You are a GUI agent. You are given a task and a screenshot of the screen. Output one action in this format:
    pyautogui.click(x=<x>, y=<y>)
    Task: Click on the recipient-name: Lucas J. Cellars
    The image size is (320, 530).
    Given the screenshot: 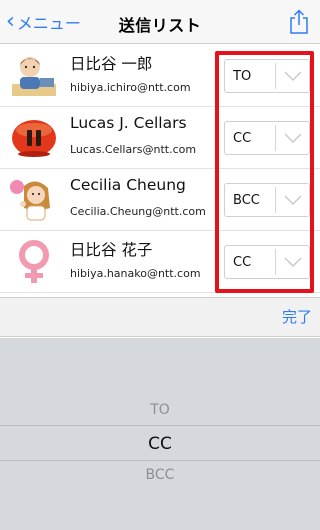 What is the action you would take?
    pyautogui.click(x=128, y=123)
    